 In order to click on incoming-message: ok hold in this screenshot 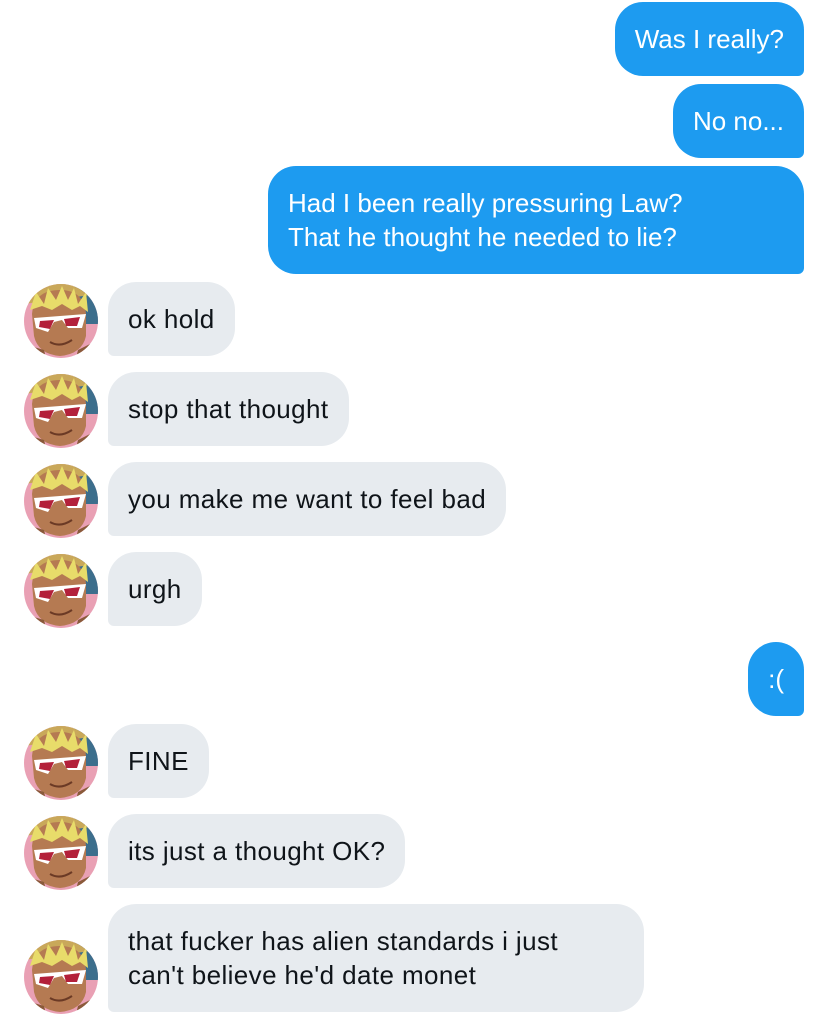, I will do `click(171, 319)`.